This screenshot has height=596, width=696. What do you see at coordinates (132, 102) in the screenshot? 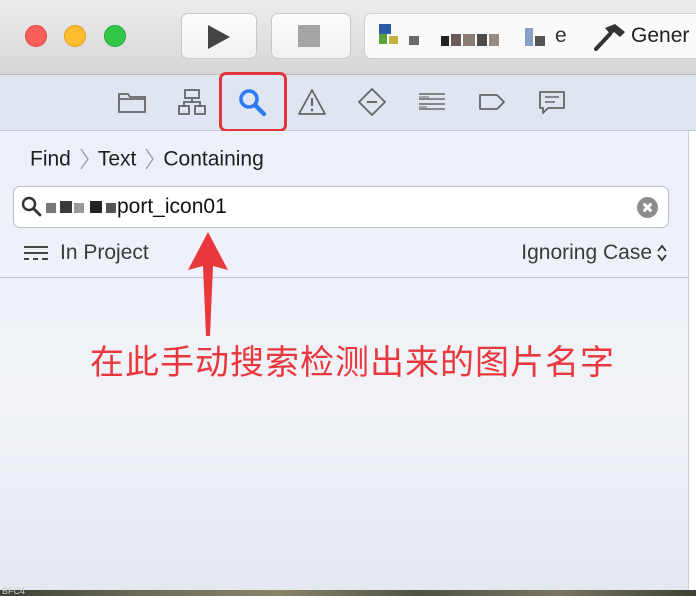
I see `folder-icon` at bounding box center [132, 102].